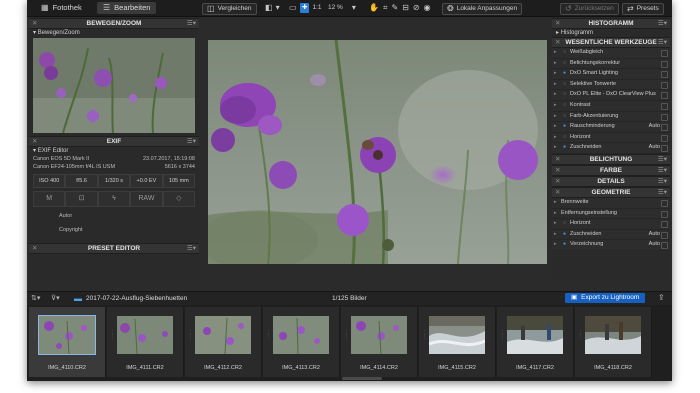  Describe the element at coordinates (611, 245) in the screenshot. I see `geometry-row: ▸ ● Verzeichnung Auto` at that location.